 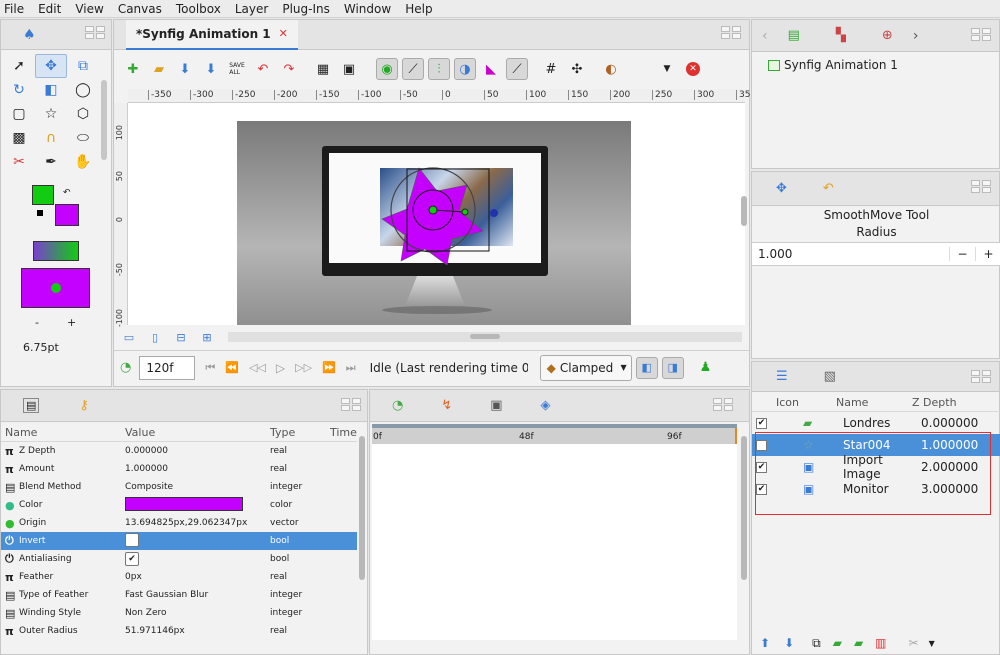 What do you see at coordinates (794, 35) in the screenshot?
I see `canvas-browser-tab-icon: ▤` at bounding box center [794, 35].